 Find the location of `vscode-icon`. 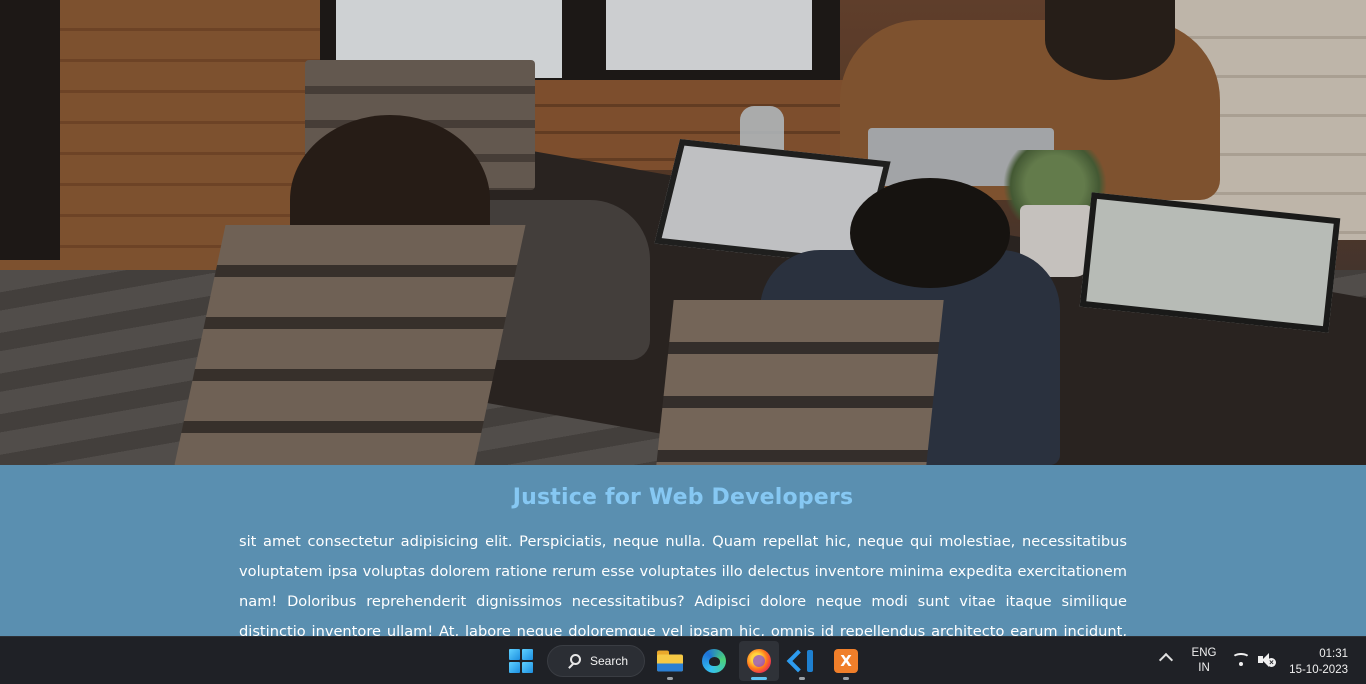

vscode-icon is located at coordinates (800, 661).